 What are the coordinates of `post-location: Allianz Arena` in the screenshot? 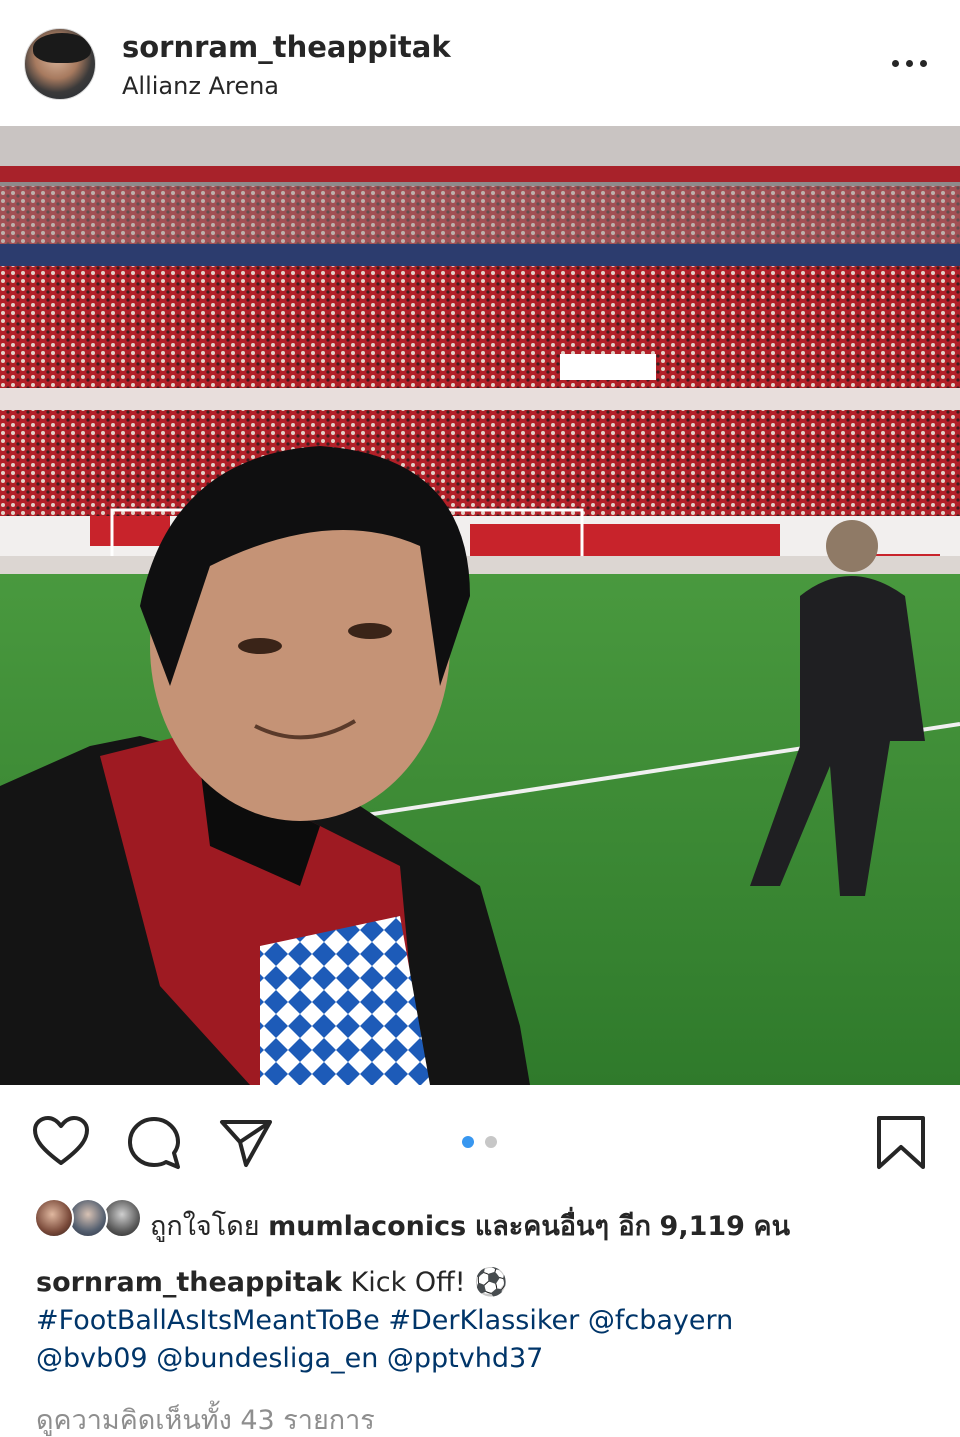 It's located at (200, 86).